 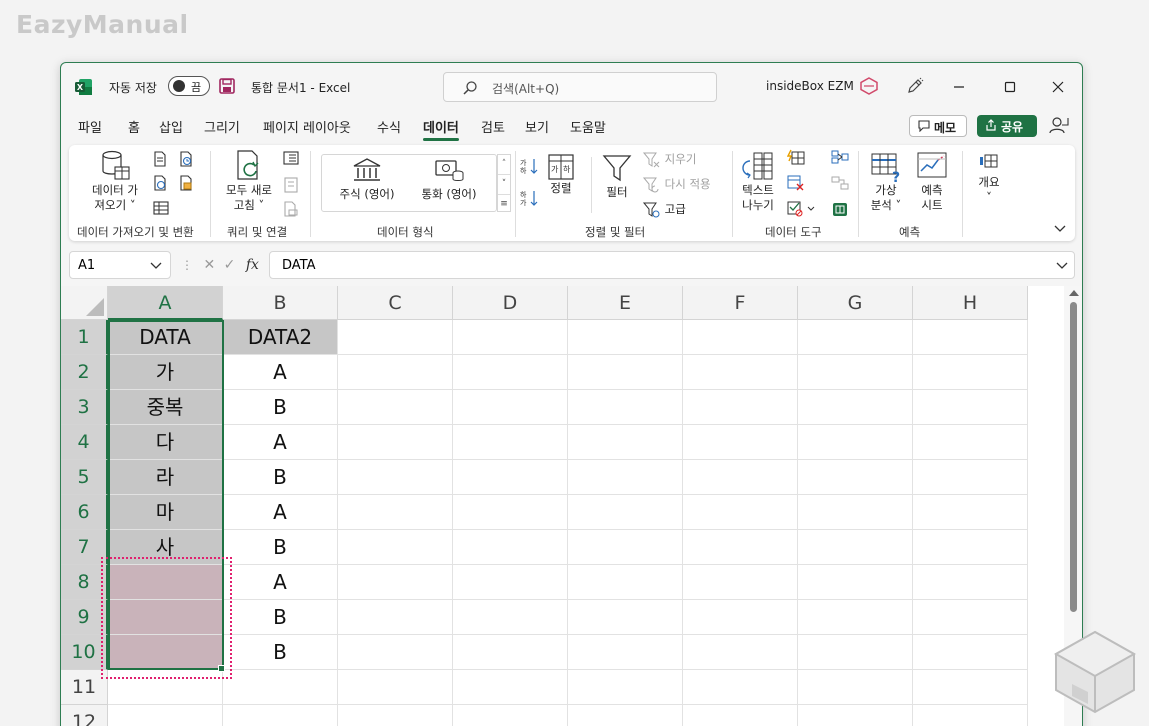 What do you see at coordinates (441, 129) in the screenshot?
I see `tab-data: 데이터` at bounding box center [441, 129].